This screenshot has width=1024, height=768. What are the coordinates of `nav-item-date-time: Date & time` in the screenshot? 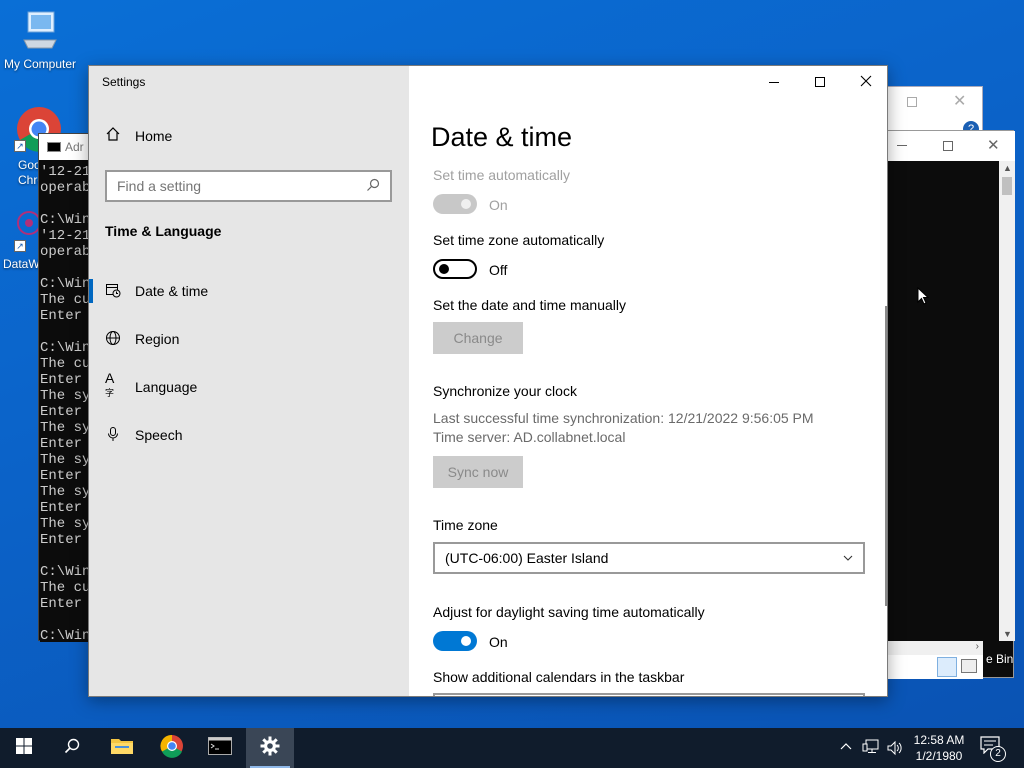 It's located at (249, 291).